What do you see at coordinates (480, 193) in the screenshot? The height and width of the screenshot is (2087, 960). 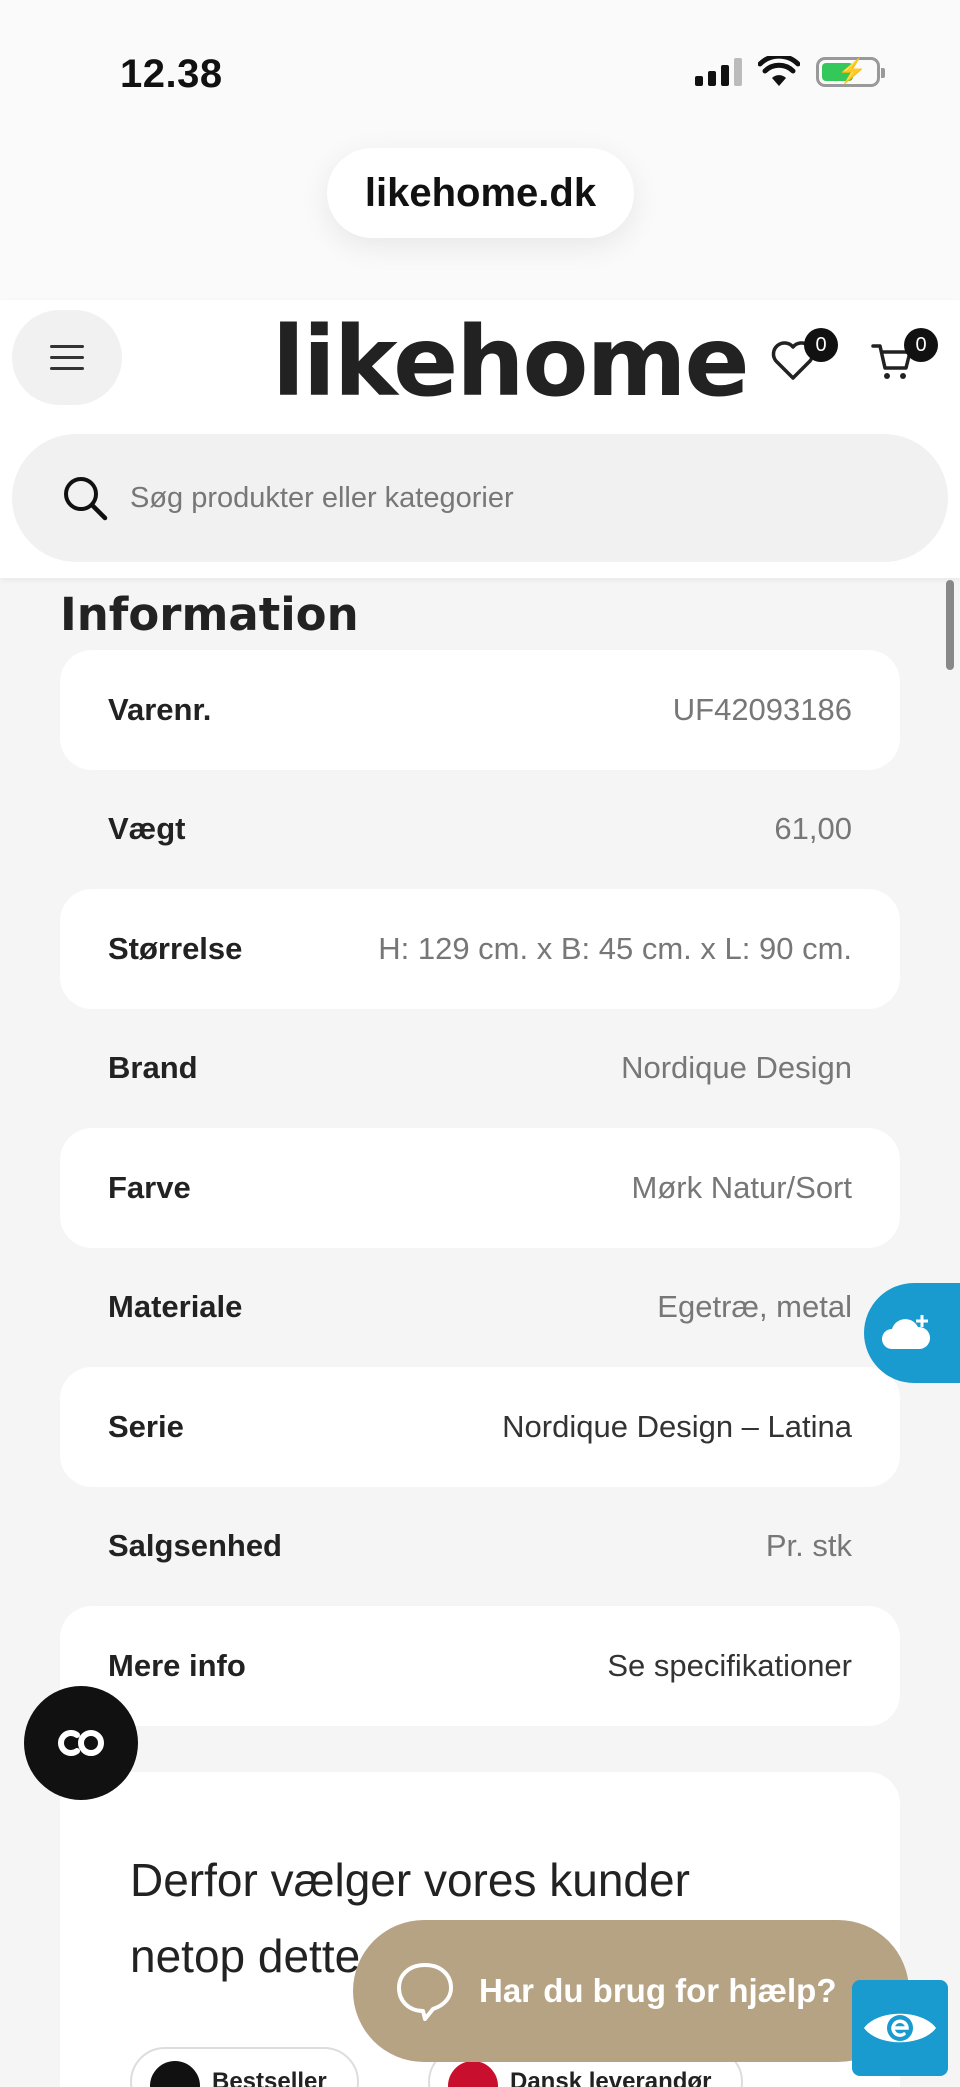 I see `url-bar: likehome.dk` at bounding box center [480, 193].